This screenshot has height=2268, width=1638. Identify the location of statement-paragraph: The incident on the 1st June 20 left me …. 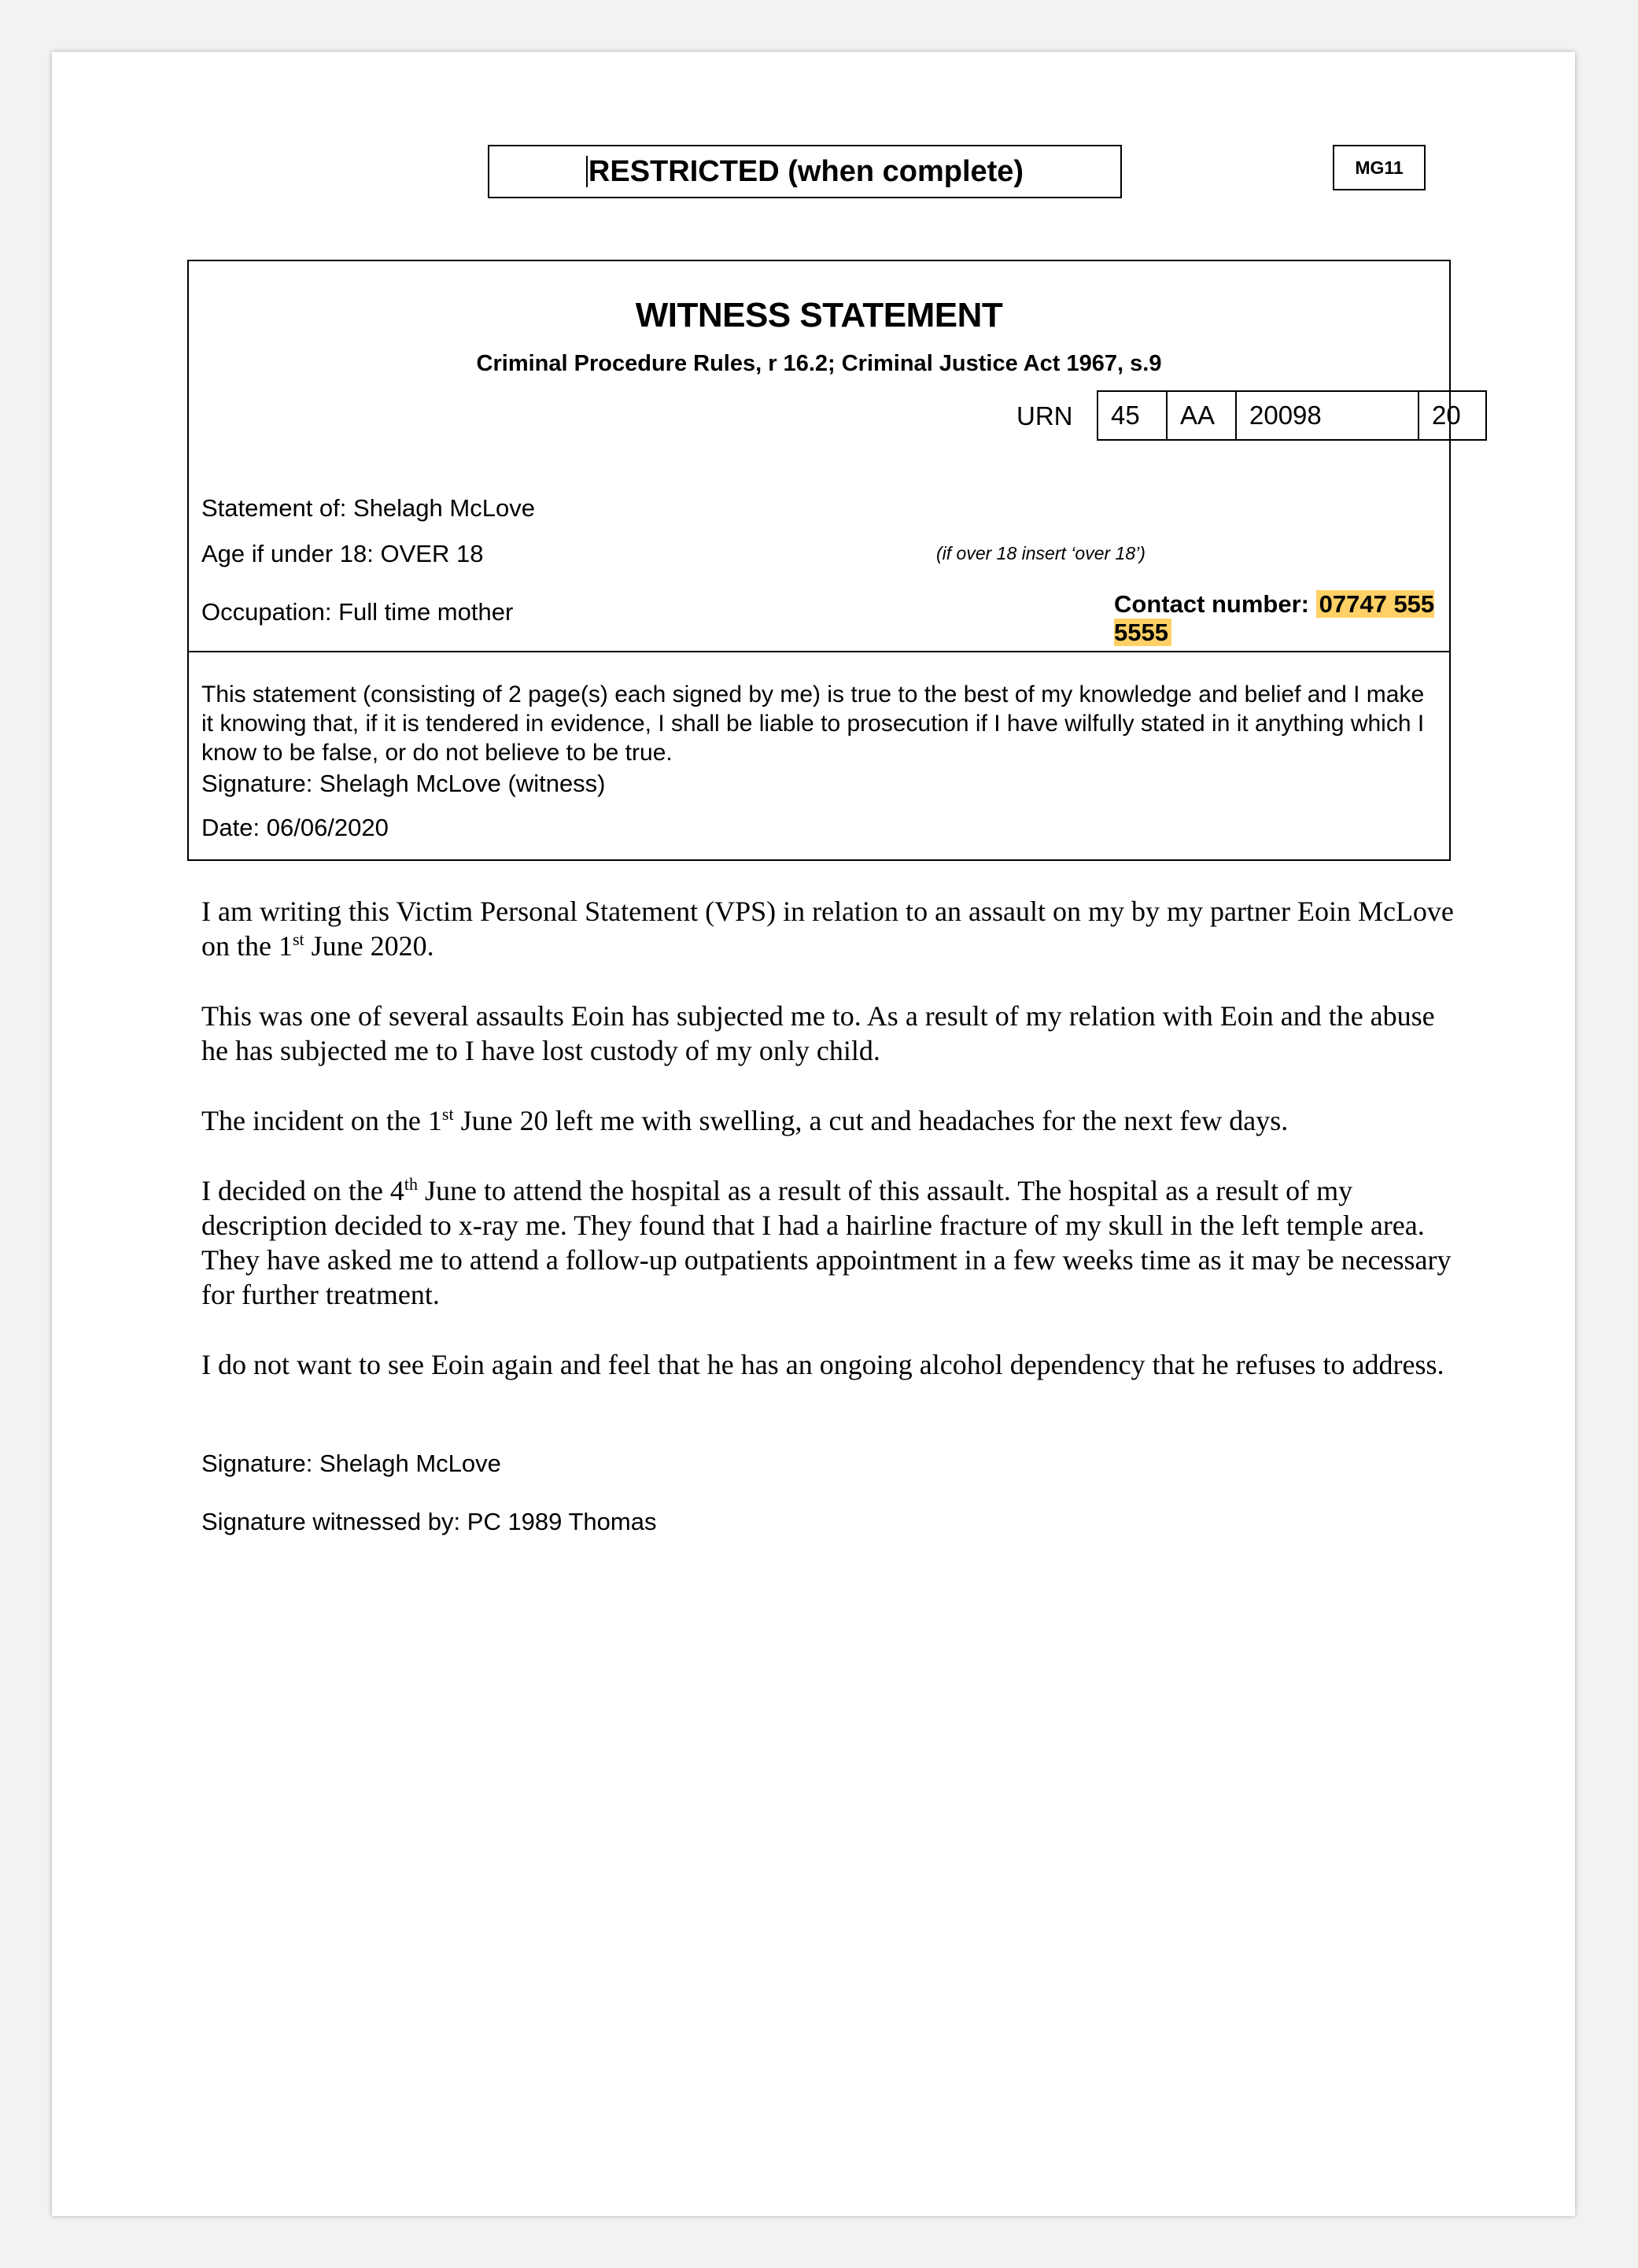
(834, 1120).